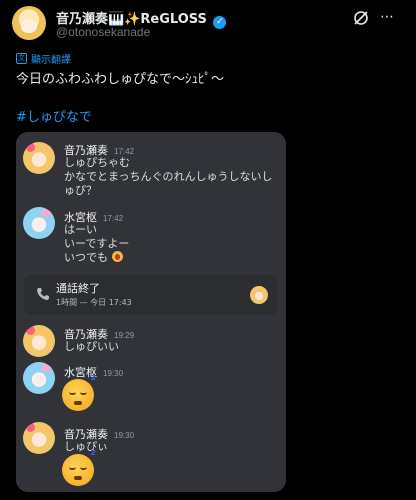  Describe the element at coordinates (80, 229) in the screenshot. I see `message-text: はーい` at that location.